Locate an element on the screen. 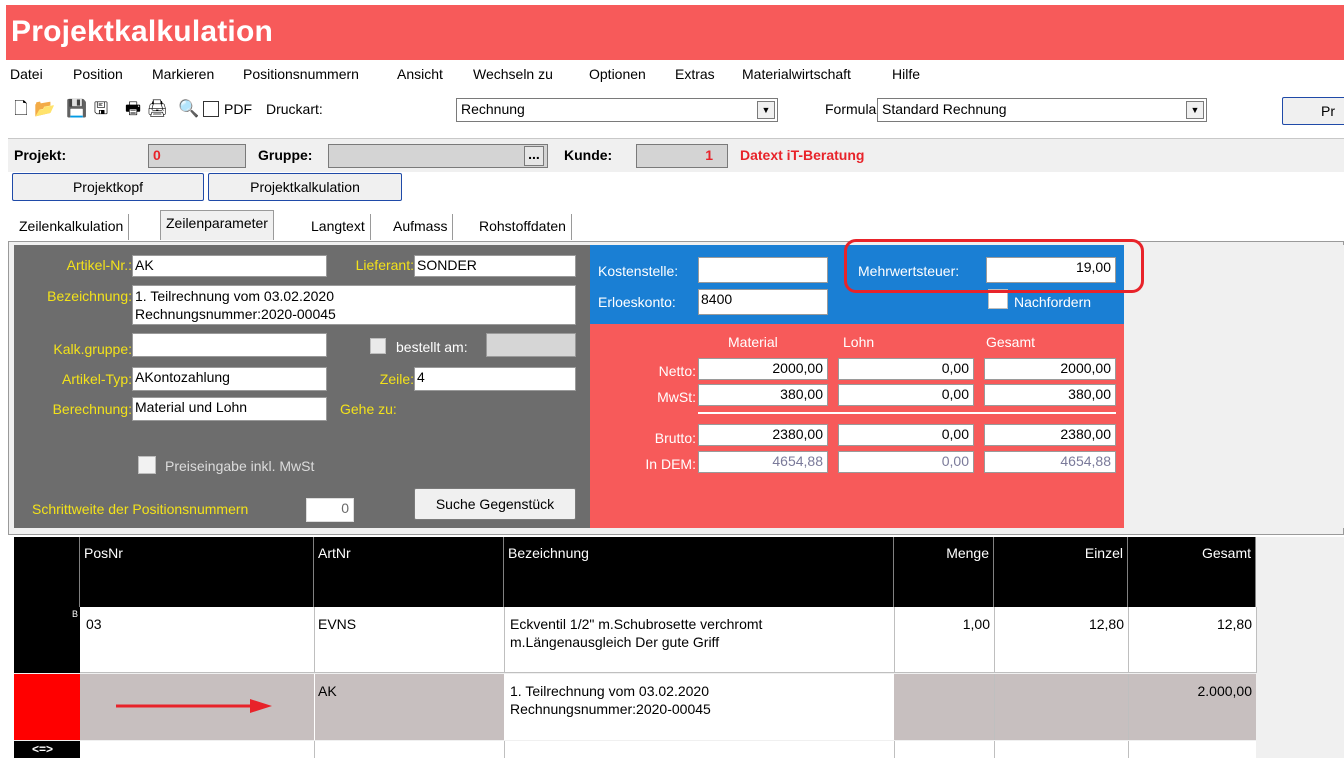  pdf-checkbox is located at coordinates (211, 109).